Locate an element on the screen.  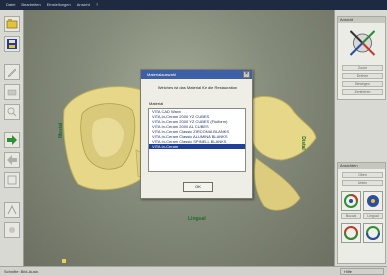
brush-icon is located at coordinates (12, 230).